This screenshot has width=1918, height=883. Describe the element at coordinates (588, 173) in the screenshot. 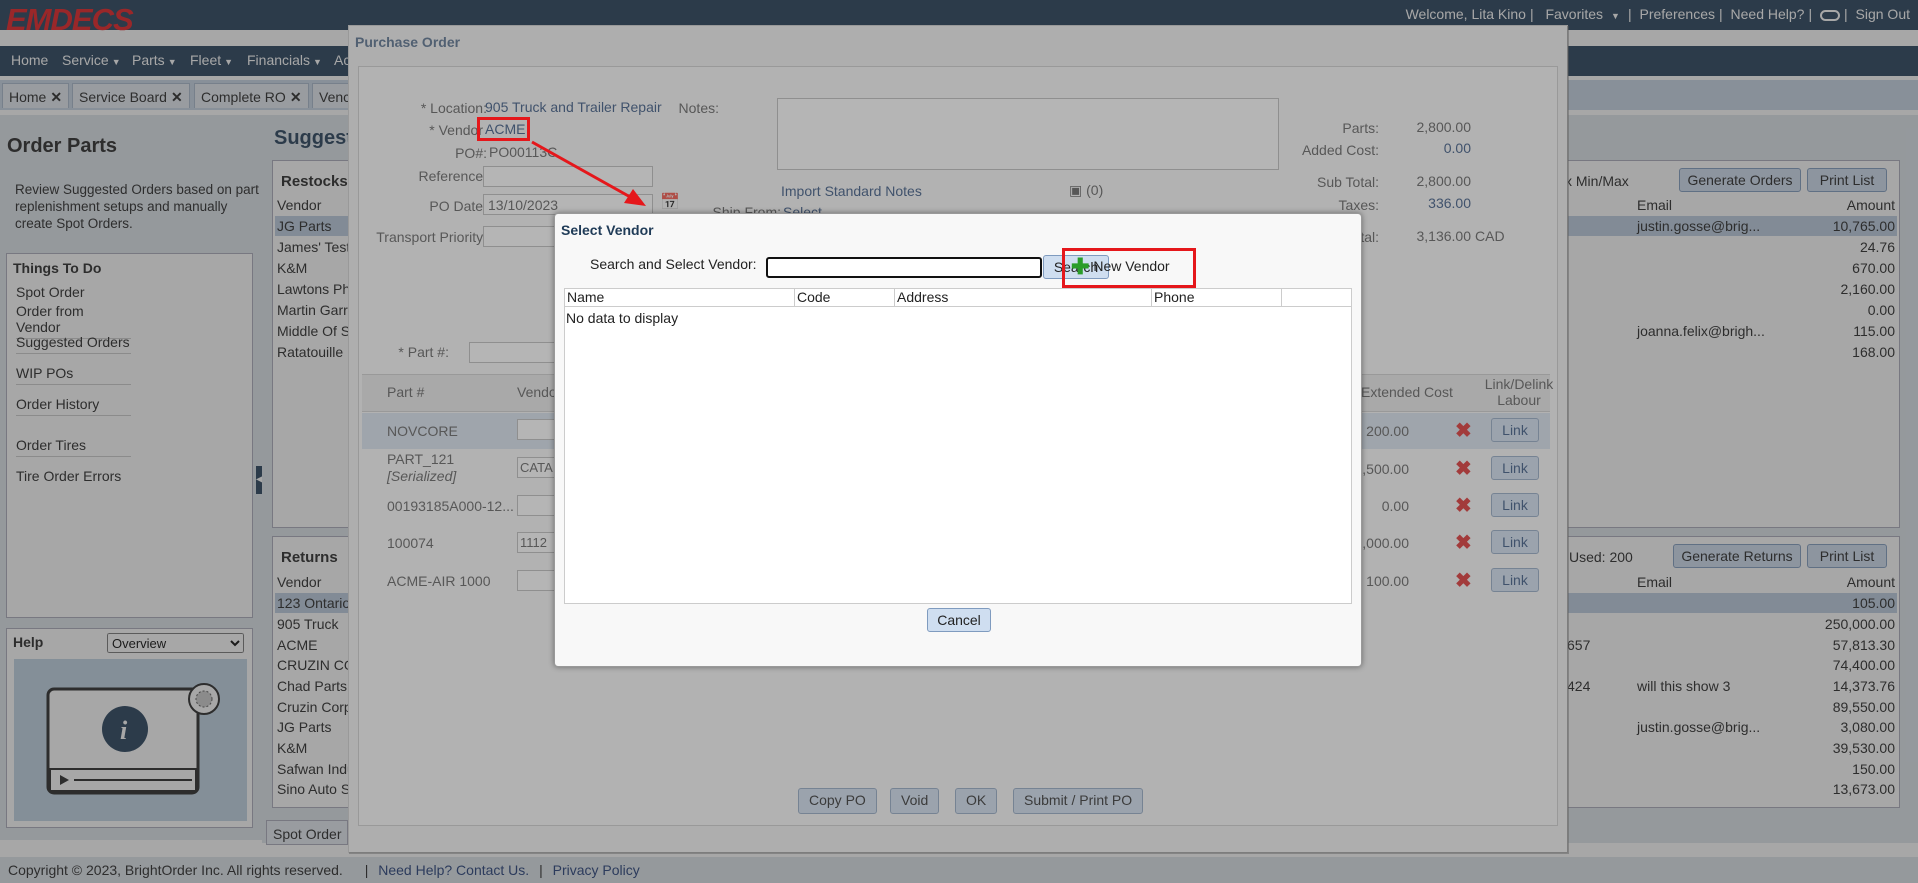

I see `annotation-arrow` at that location.